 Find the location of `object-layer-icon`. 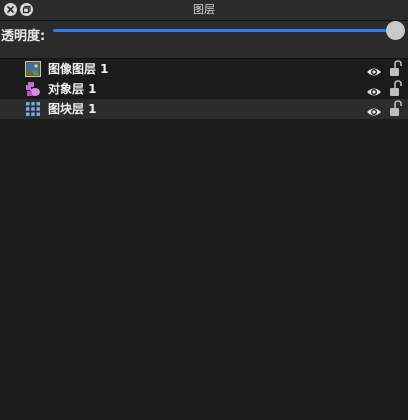

object-layer-icon is located at coordinates (33, 89).